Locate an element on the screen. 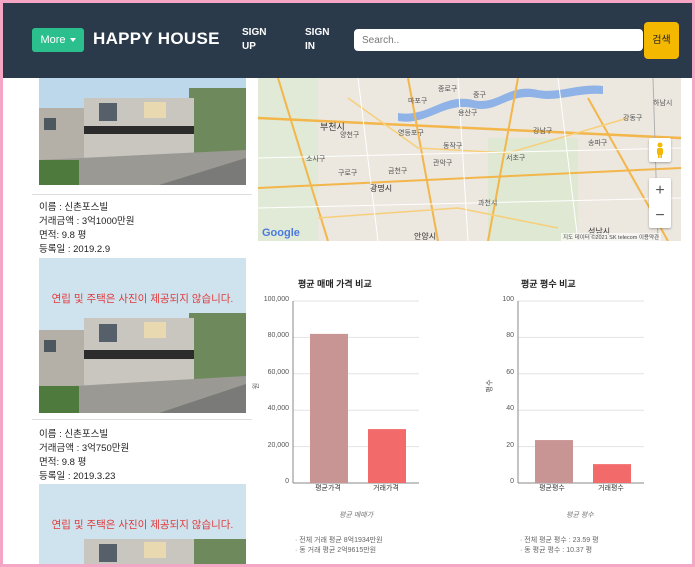 Image resolution: width=695 pixels, height=567 pixels. chart-category-label: 평균평수 is located at coordinates (552, 488).